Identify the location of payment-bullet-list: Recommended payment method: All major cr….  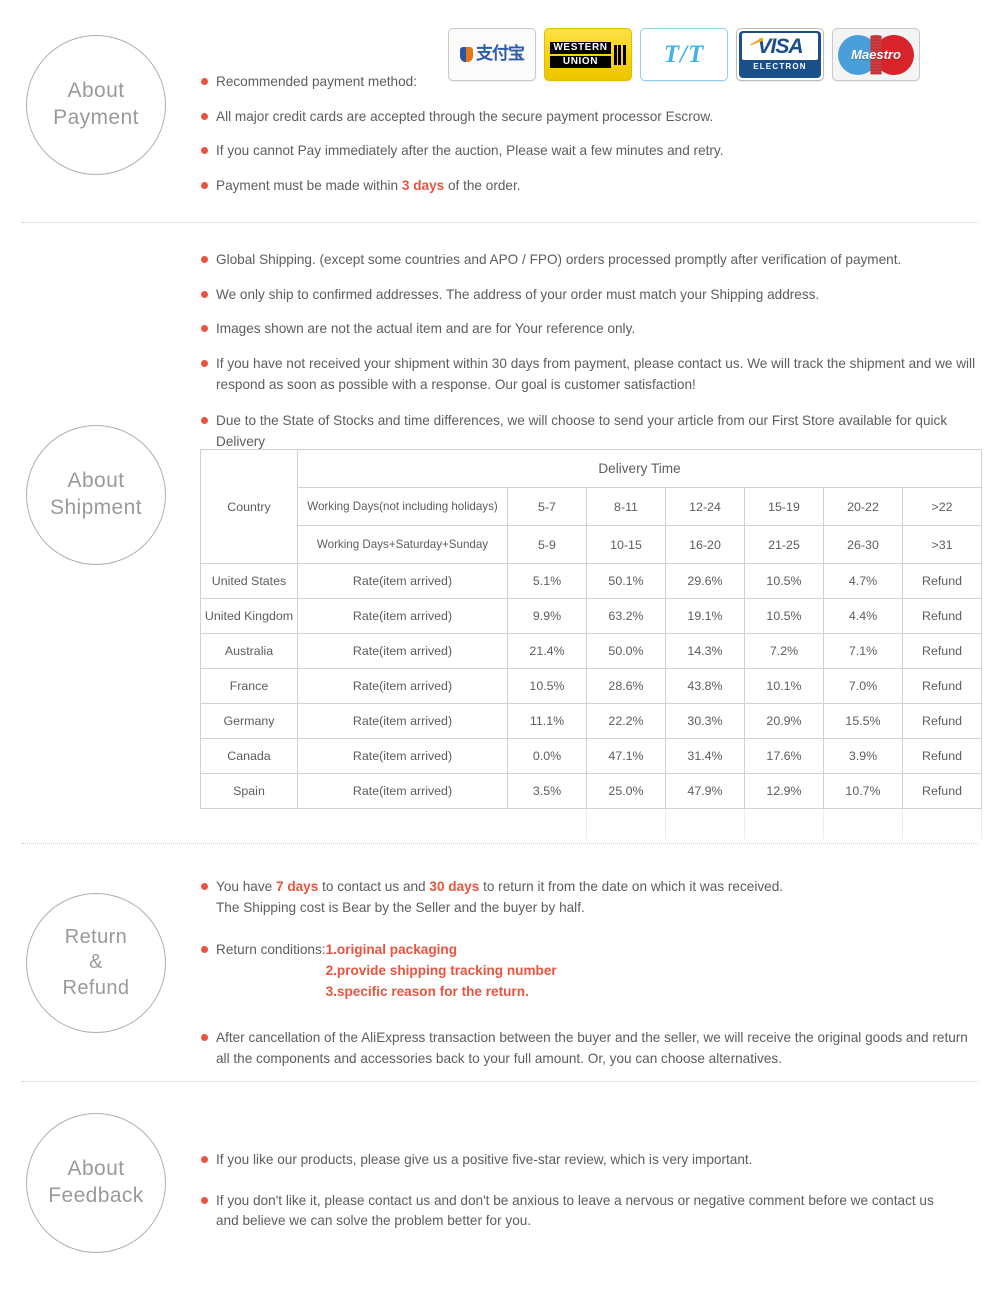
(580, 141).